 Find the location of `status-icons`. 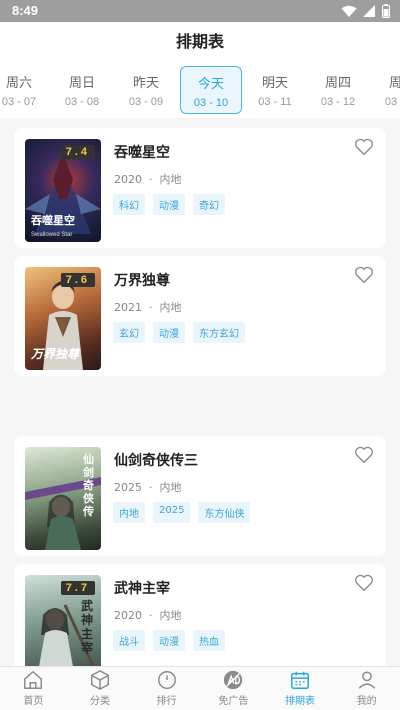

status-icons is located at coordinates (365, 11).